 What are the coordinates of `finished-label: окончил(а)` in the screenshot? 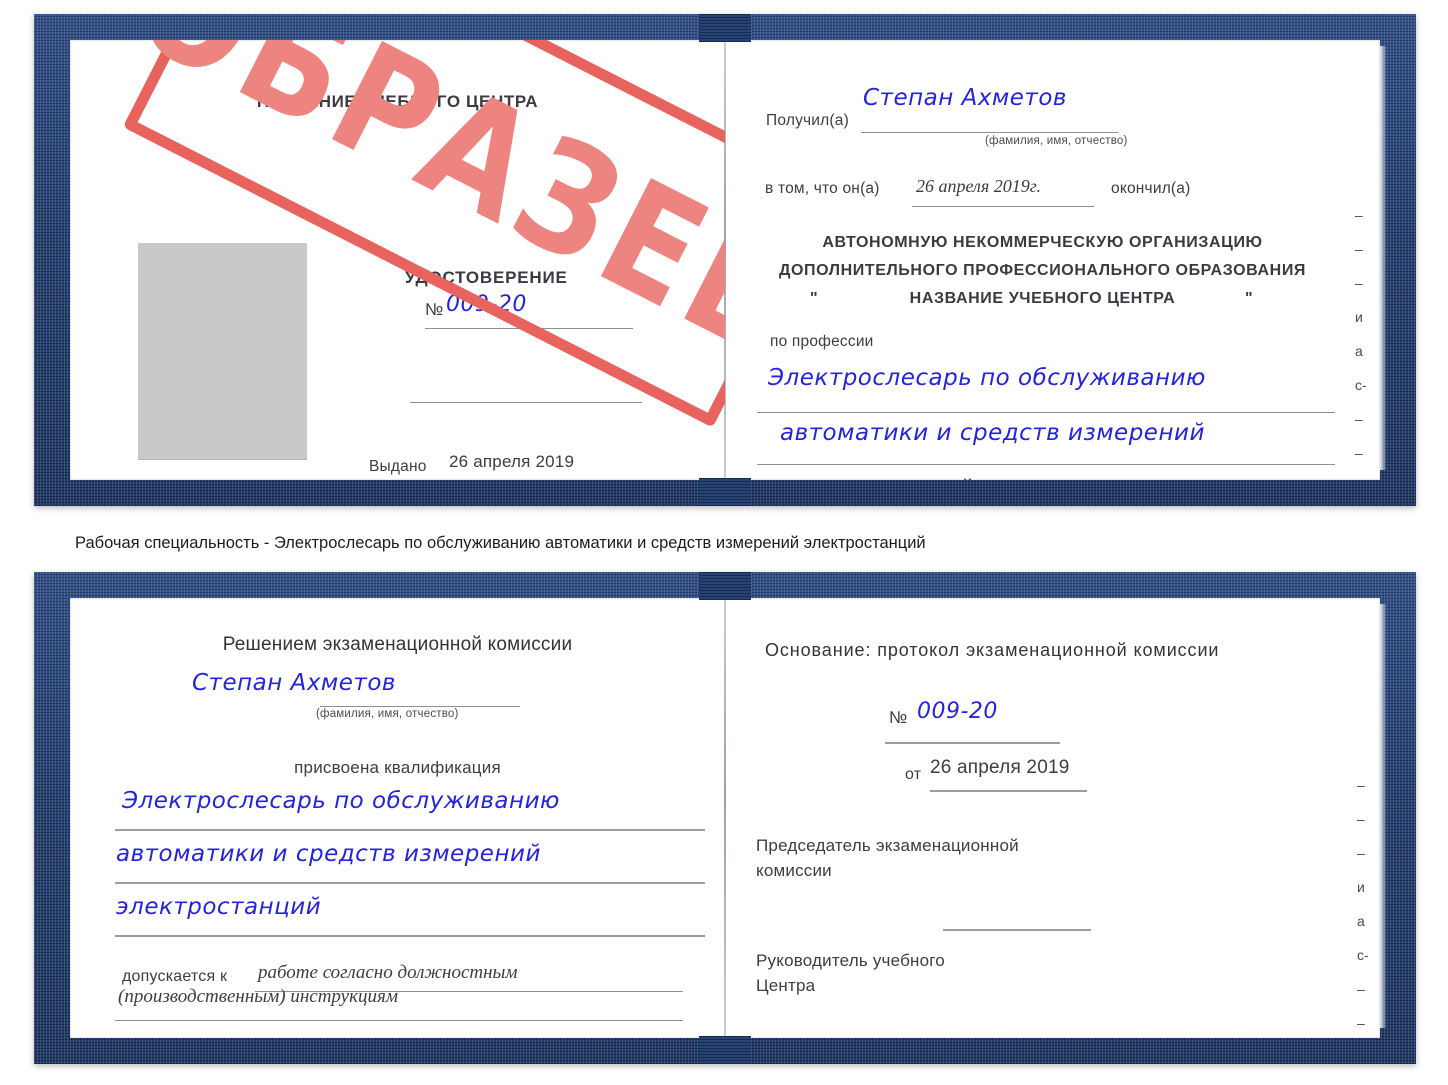 It's located at (1151, 188).